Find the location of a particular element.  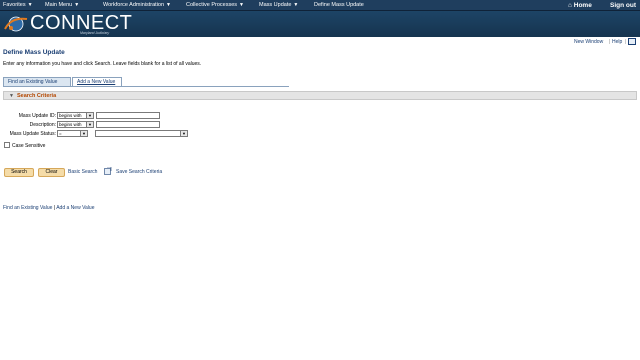

nav-collective-processes: Collective Processes ▼ is located at coordinates (215, 5).